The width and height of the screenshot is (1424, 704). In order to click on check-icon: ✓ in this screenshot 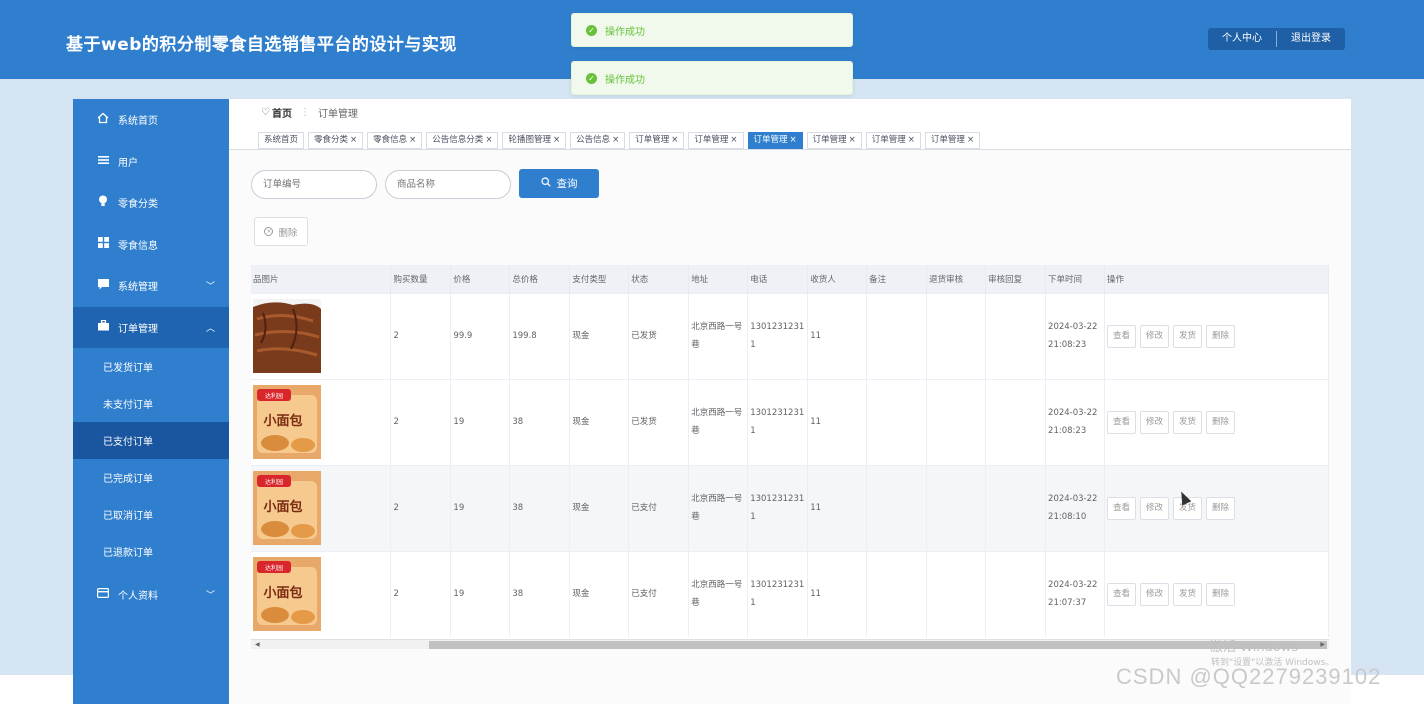, I will do `click(591, 30)`.